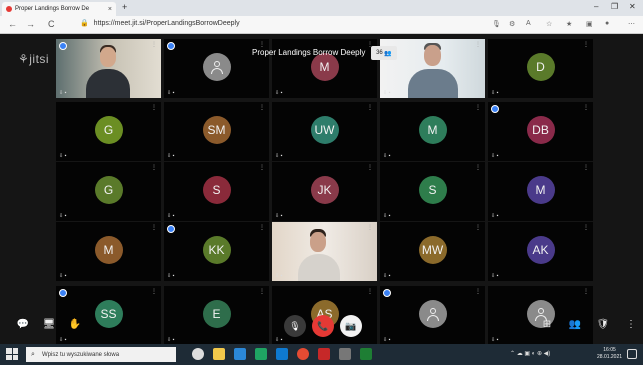 The image size is (643, 365). What do you see at coordinates (52, 9) in the screenshot?
I see `tab-title: Proper Landings Borrow De` at bounding box center [52, 9].